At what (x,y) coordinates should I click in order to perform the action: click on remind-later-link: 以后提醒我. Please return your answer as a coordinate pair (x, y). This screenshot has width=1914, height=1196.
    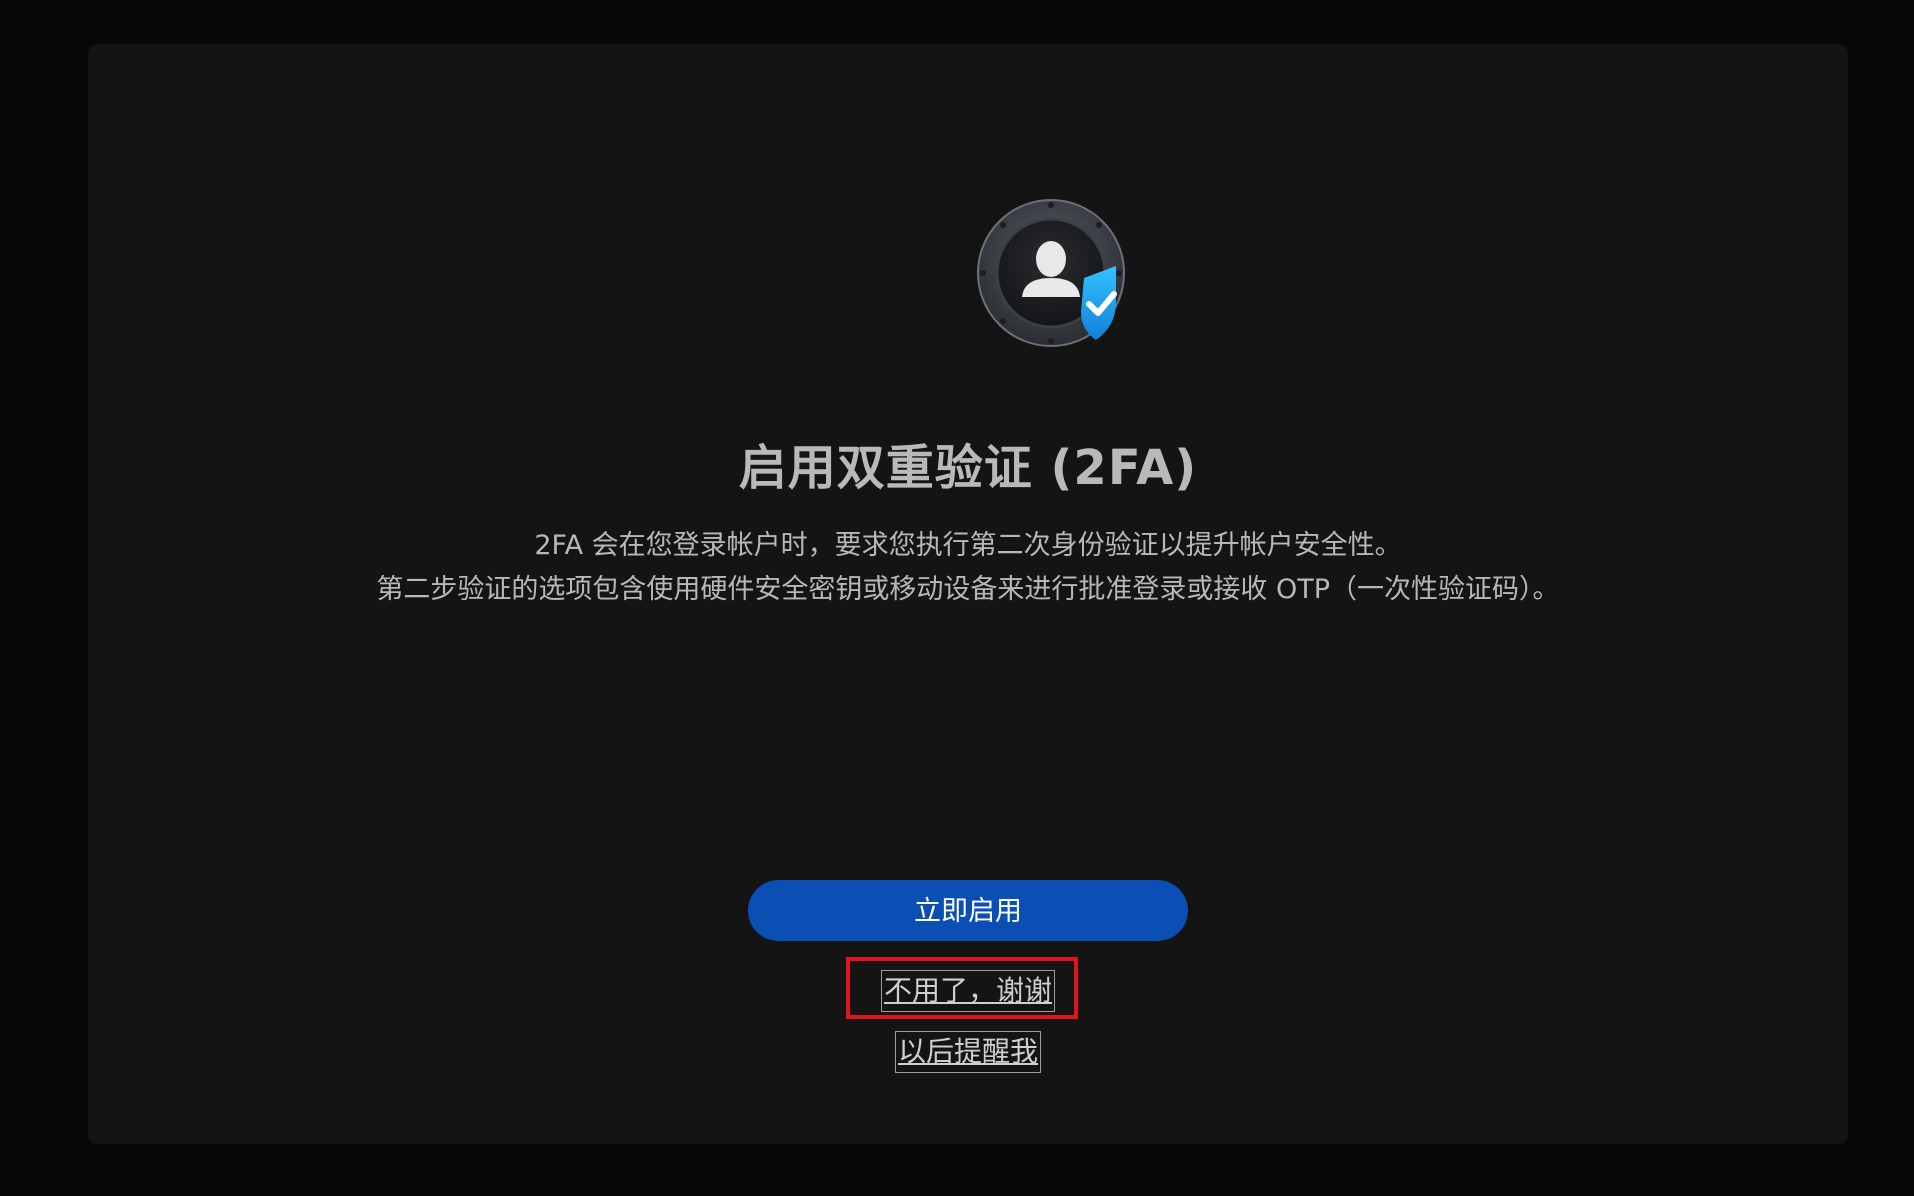
    Looking at the image, I should click on (968, 1052).